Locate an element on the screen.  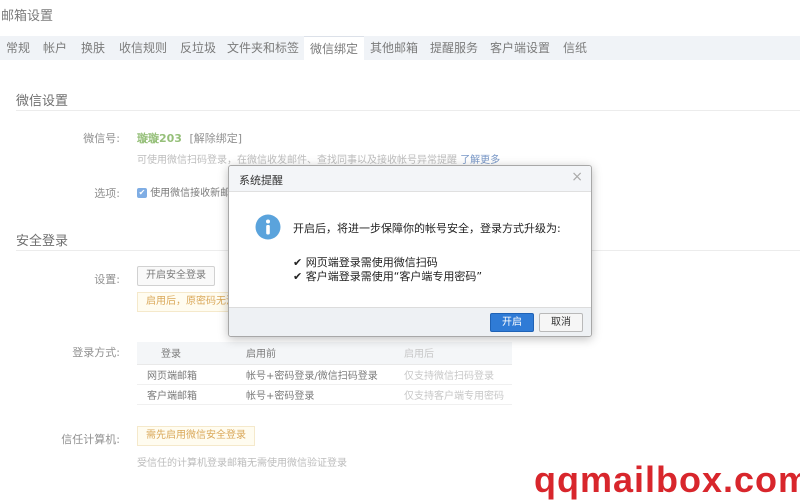
dialog-item-client: ✔ 客户端登录需使用“客户端专用密码” is located at coordinates (388, 276).